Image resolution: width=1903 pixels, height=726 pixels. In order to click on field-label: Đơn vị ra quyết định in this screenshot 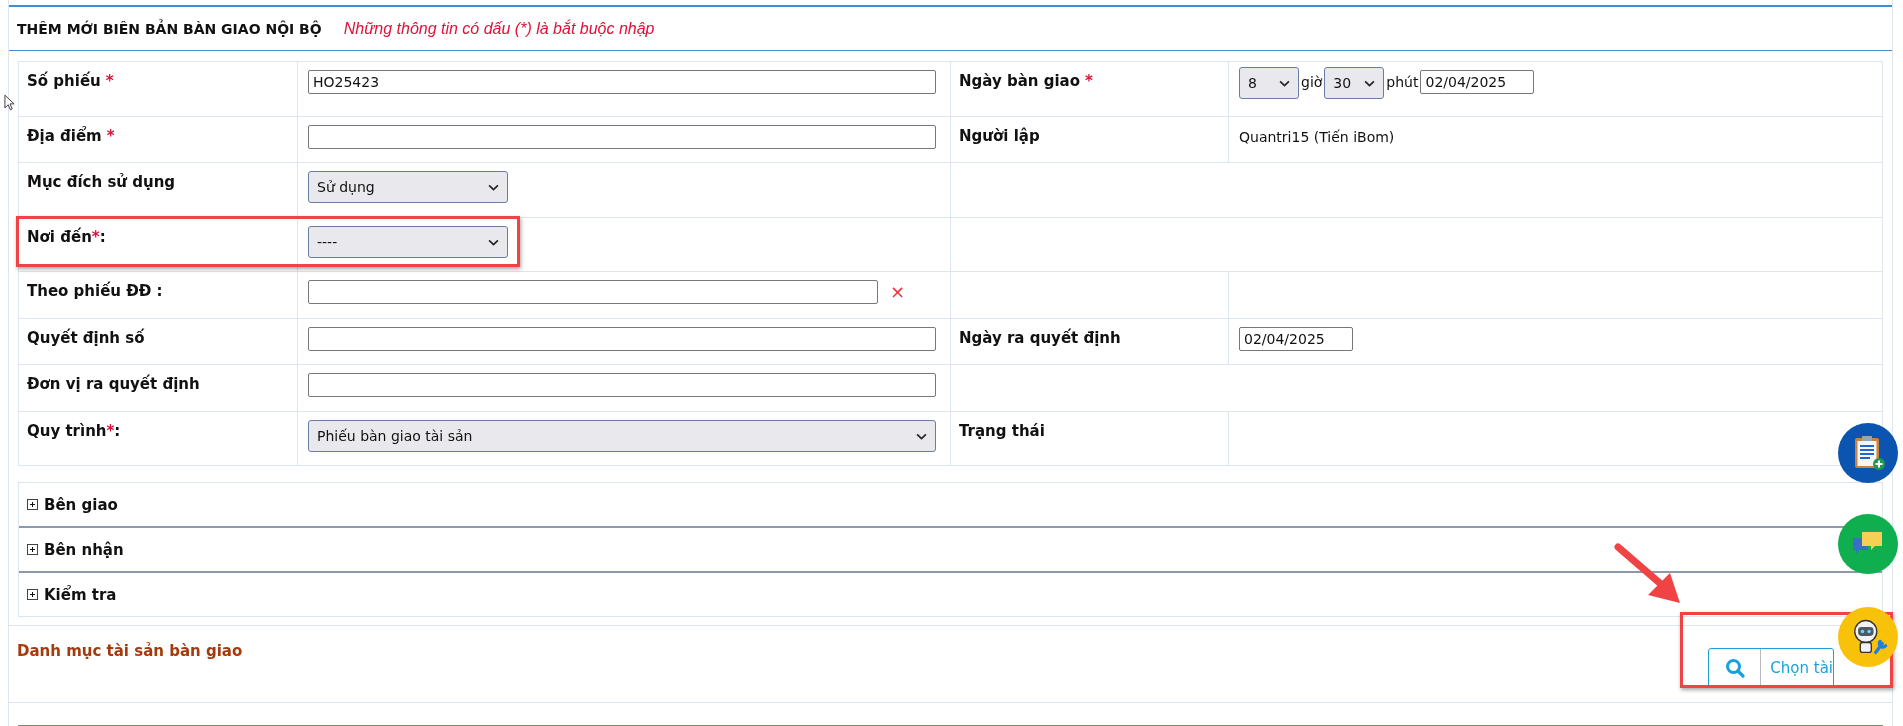, I will do `click(113, 384)`.